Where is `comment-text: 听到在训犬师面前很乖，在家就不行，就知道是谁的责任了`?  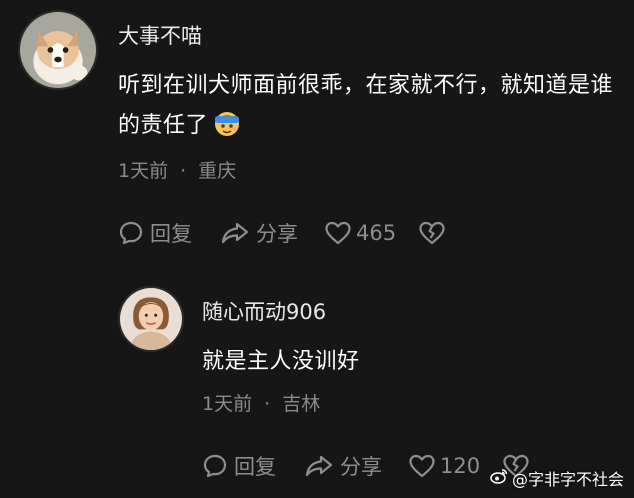
comment-text: 听到在训犬师面前很乖，在家就不行，就知道是谁的责任了 is located at coordinates (368, 106).